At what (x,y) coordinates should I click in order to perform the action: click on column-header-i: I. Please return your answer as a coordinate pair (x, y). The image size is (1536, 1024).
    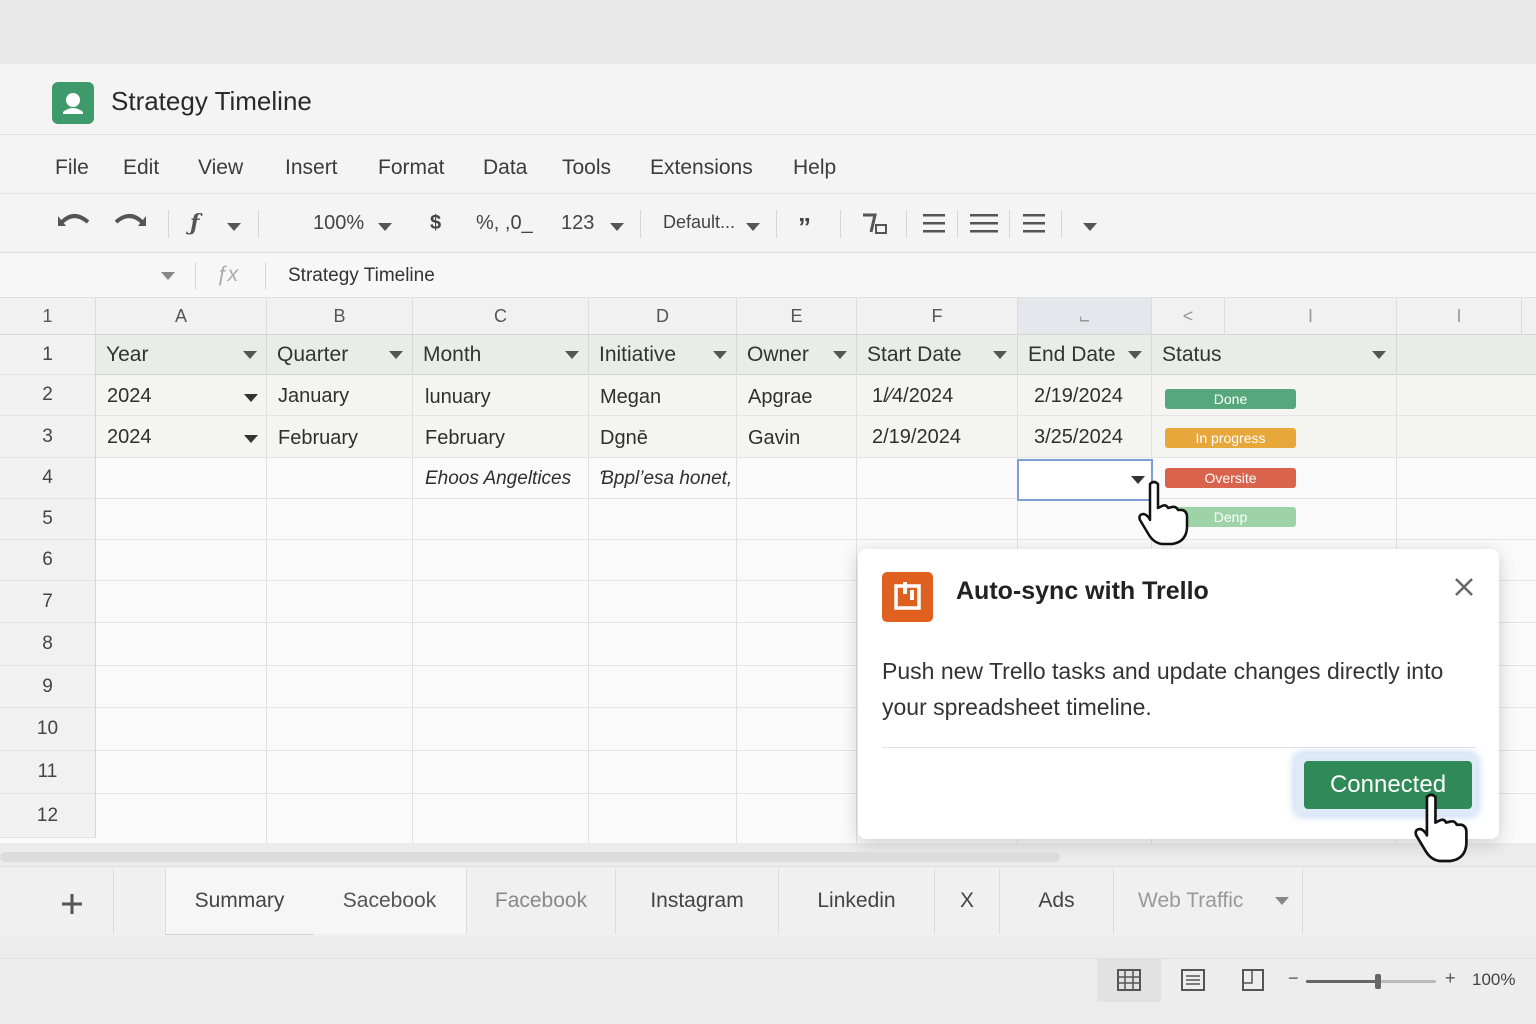
    Looking at the image, I should click on (1311, 316).